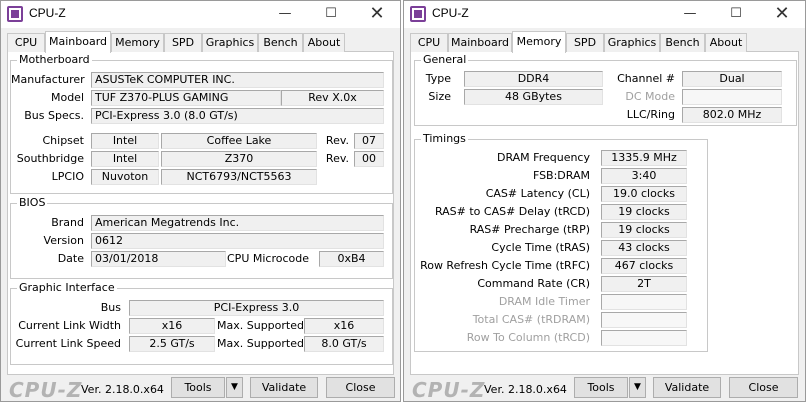 The image size is (806, 402). What do you see at coordinates (644, 158) in the screenshot?
I see `timing-value: 1335.9 MHz` at bounding box center [644, 158].